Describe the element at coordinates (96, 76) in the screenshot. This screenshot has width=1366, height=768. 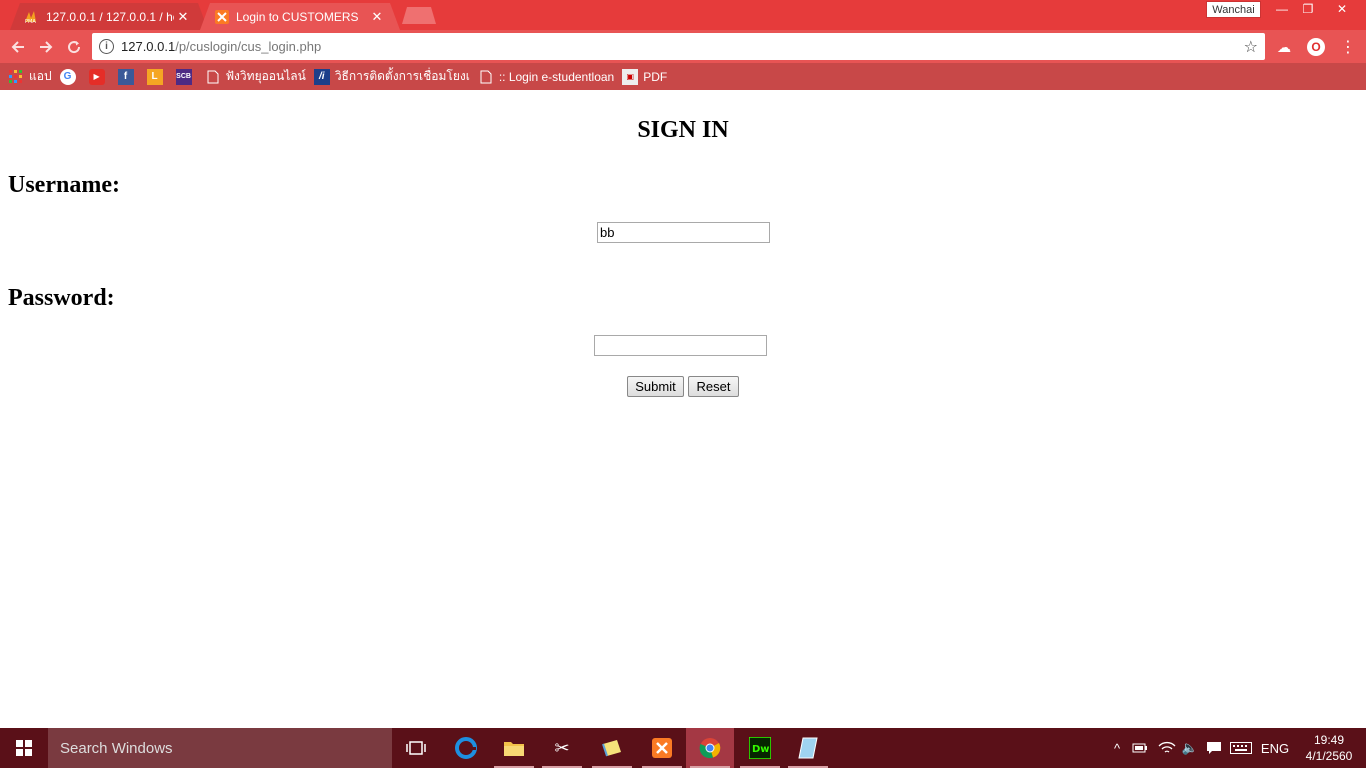
I see `youtube-icon: ▶` at that location.